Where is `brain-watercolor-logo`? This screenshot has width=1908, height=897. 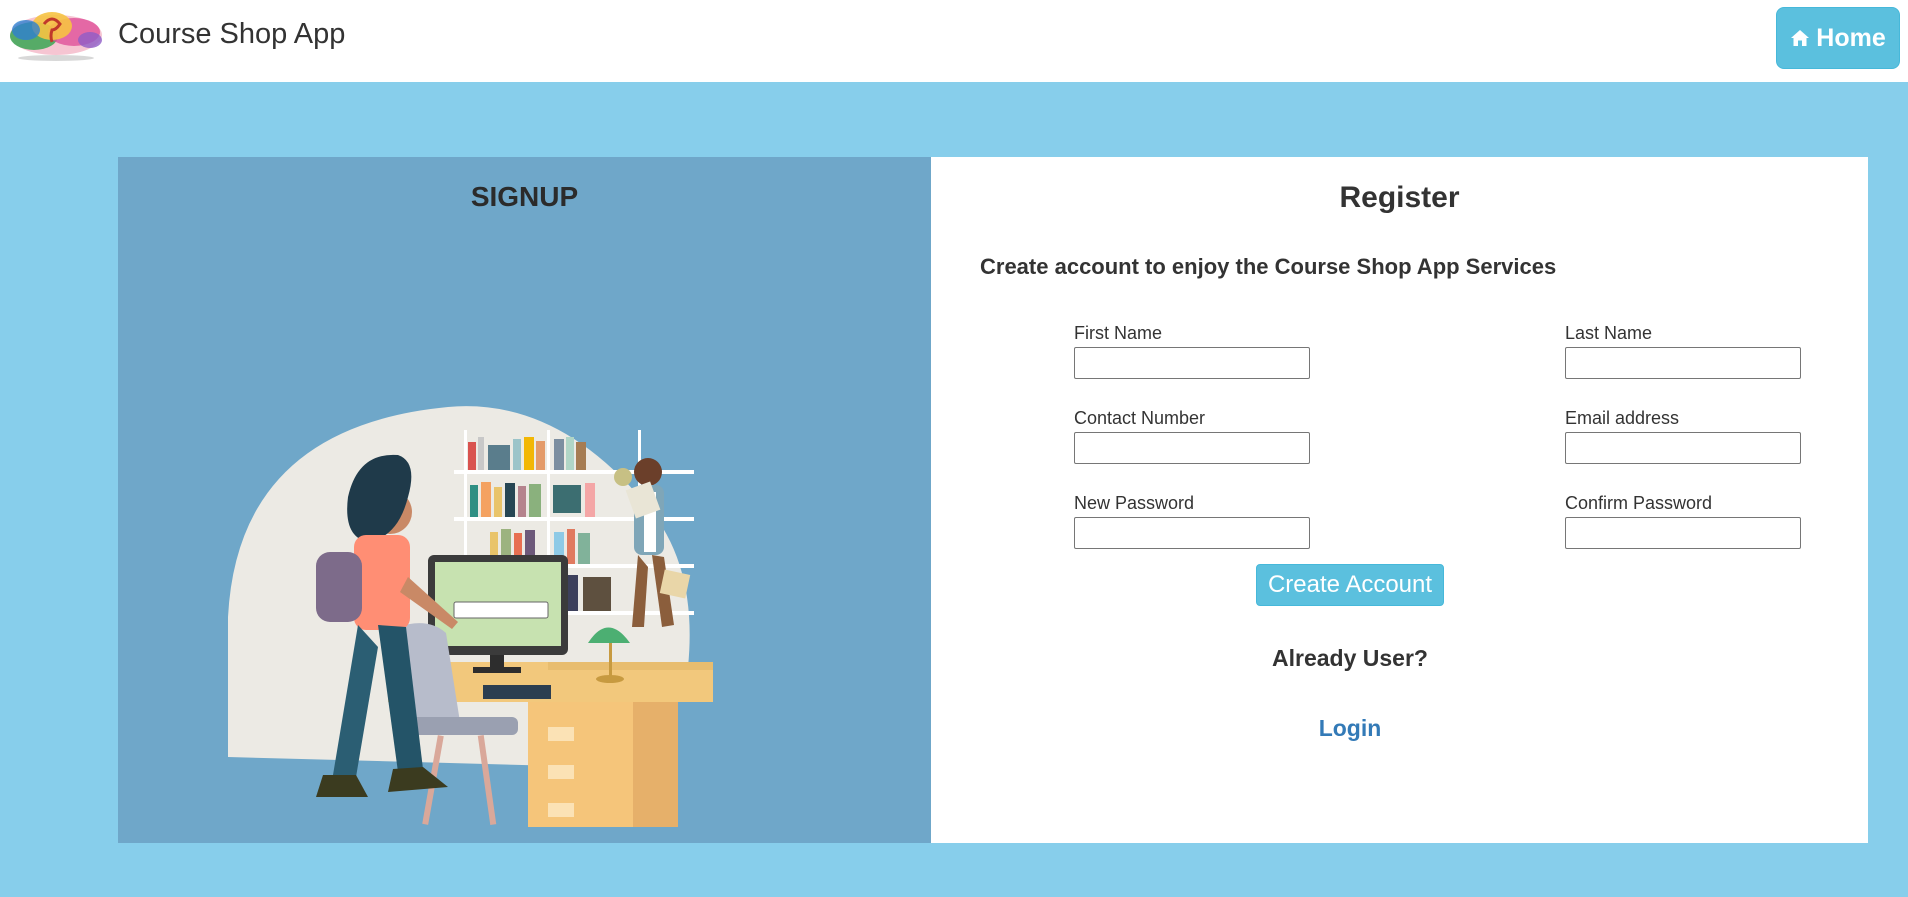
brain-watercolor-logo is located at coordinates (56, 33).